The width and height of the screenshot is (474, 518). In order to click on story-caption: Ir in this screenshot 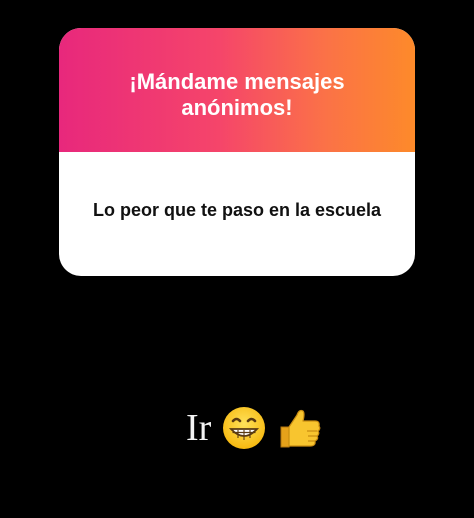, I will do `click(254, 428)`.